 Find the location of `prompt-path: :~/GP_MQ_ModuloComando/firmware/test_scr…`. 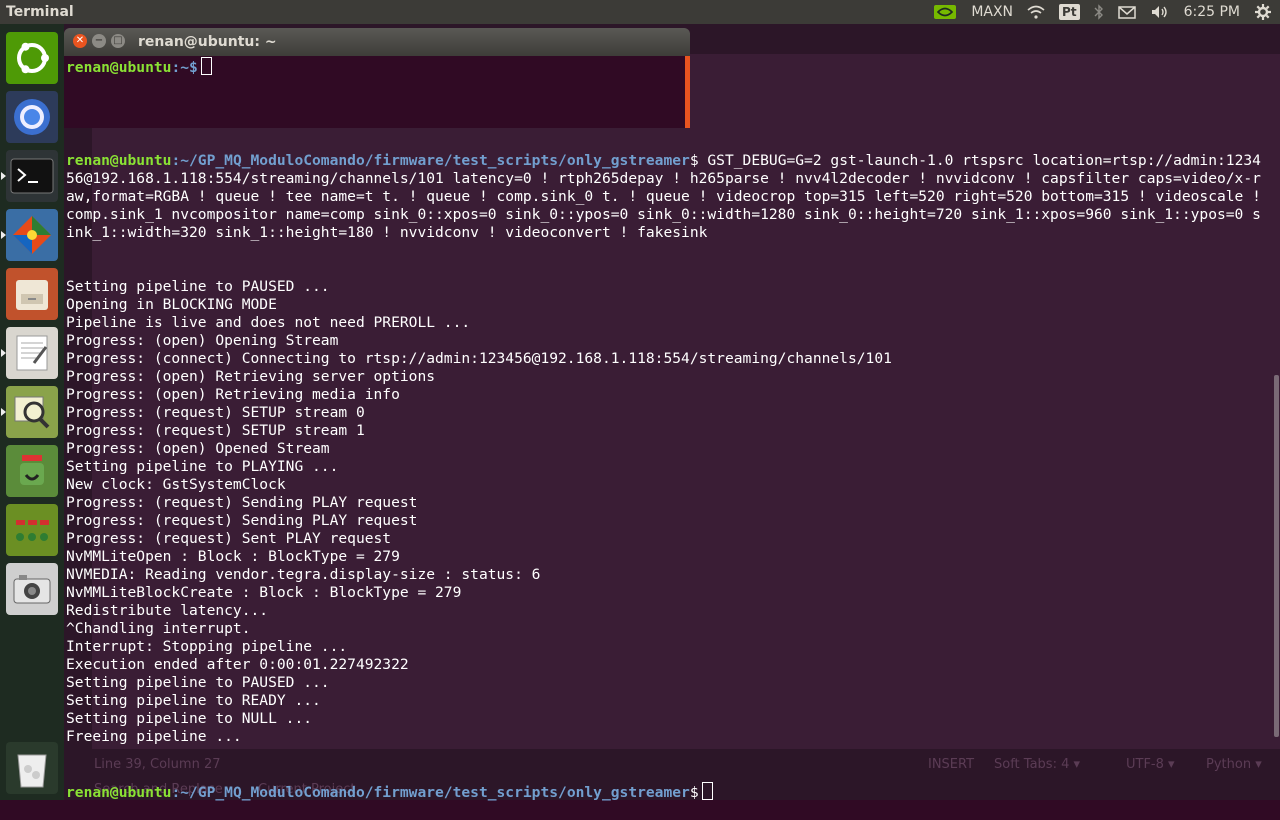

prompt-path: :~/GP_MQ_ModuloComando/firmware/test_scr… is located at coordinates (430, 160).